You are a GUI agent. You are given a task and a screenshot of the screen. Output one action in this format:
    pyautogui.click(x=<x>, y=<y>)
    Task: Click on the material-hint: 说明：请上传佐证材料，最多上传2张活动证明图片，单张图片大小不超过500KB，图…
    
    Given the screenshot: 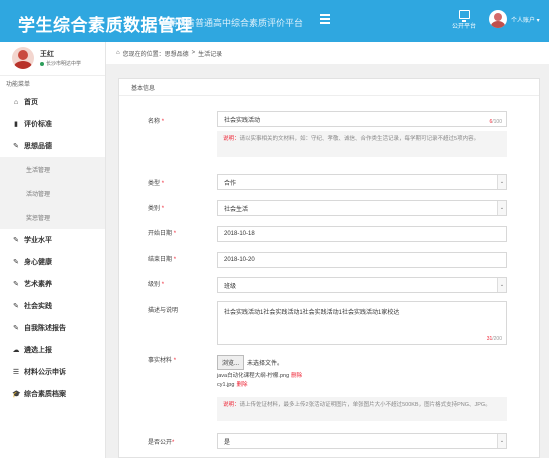 What is the action you would take?
    pyautogui.click(x=362, y=409)
    